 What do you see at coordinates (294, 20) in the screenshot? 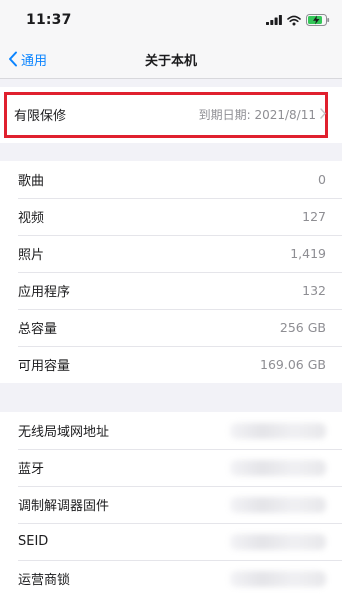
I see `wifi-icon` at bounding box center [294, 20].